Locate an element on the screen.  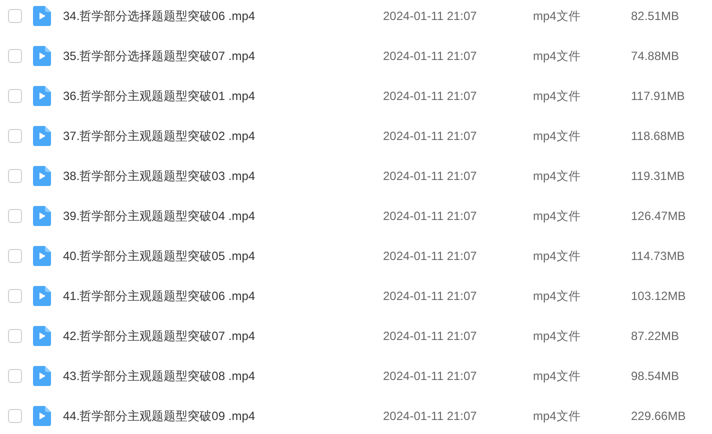
file-name: 42.哲学部分主观题题型突破07 .mp4 is located at coordinates (223, 336).